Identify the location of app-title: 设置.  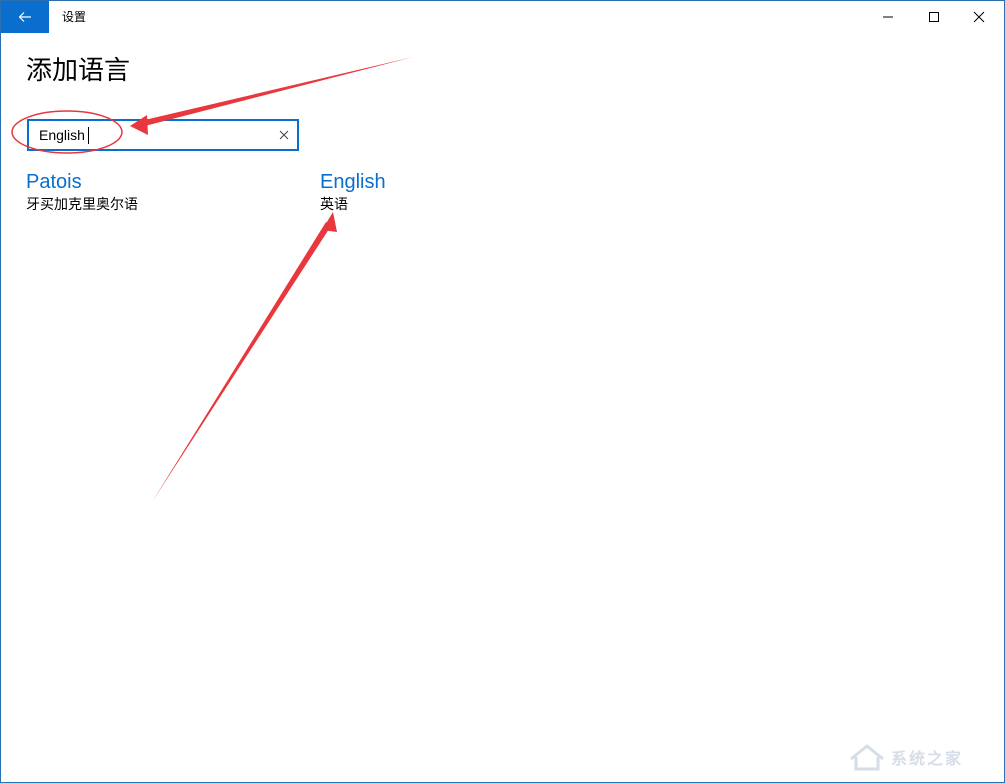
(74, 17).